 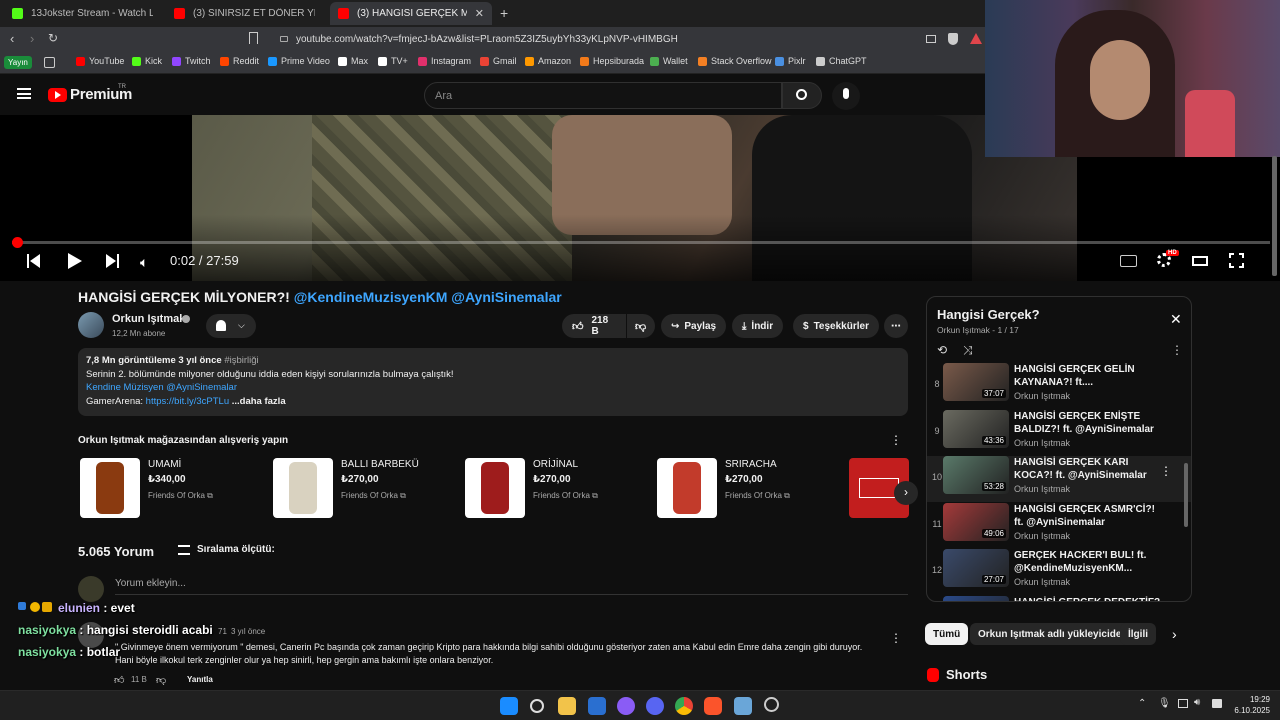 What do you see at coordinates (24, 93) in the screenshot?
I see `menu-icon` at bounding box center [24, 93].